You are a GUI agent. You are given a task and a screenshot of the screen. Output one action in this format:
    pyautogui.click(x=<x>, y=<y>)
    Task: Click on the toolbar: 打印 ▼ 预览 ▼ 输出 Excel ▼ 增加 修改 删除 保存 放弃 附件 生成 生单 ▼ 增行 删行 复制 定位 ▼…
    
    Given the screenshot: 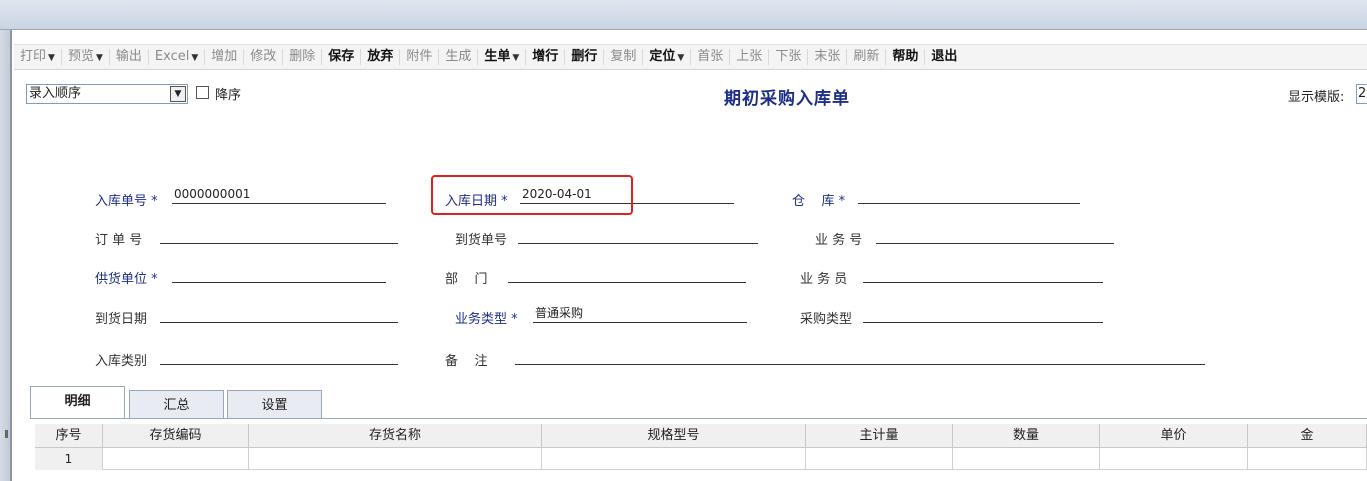 What is the action you would take?
    pyautogui.click(x=690, y=57)
    